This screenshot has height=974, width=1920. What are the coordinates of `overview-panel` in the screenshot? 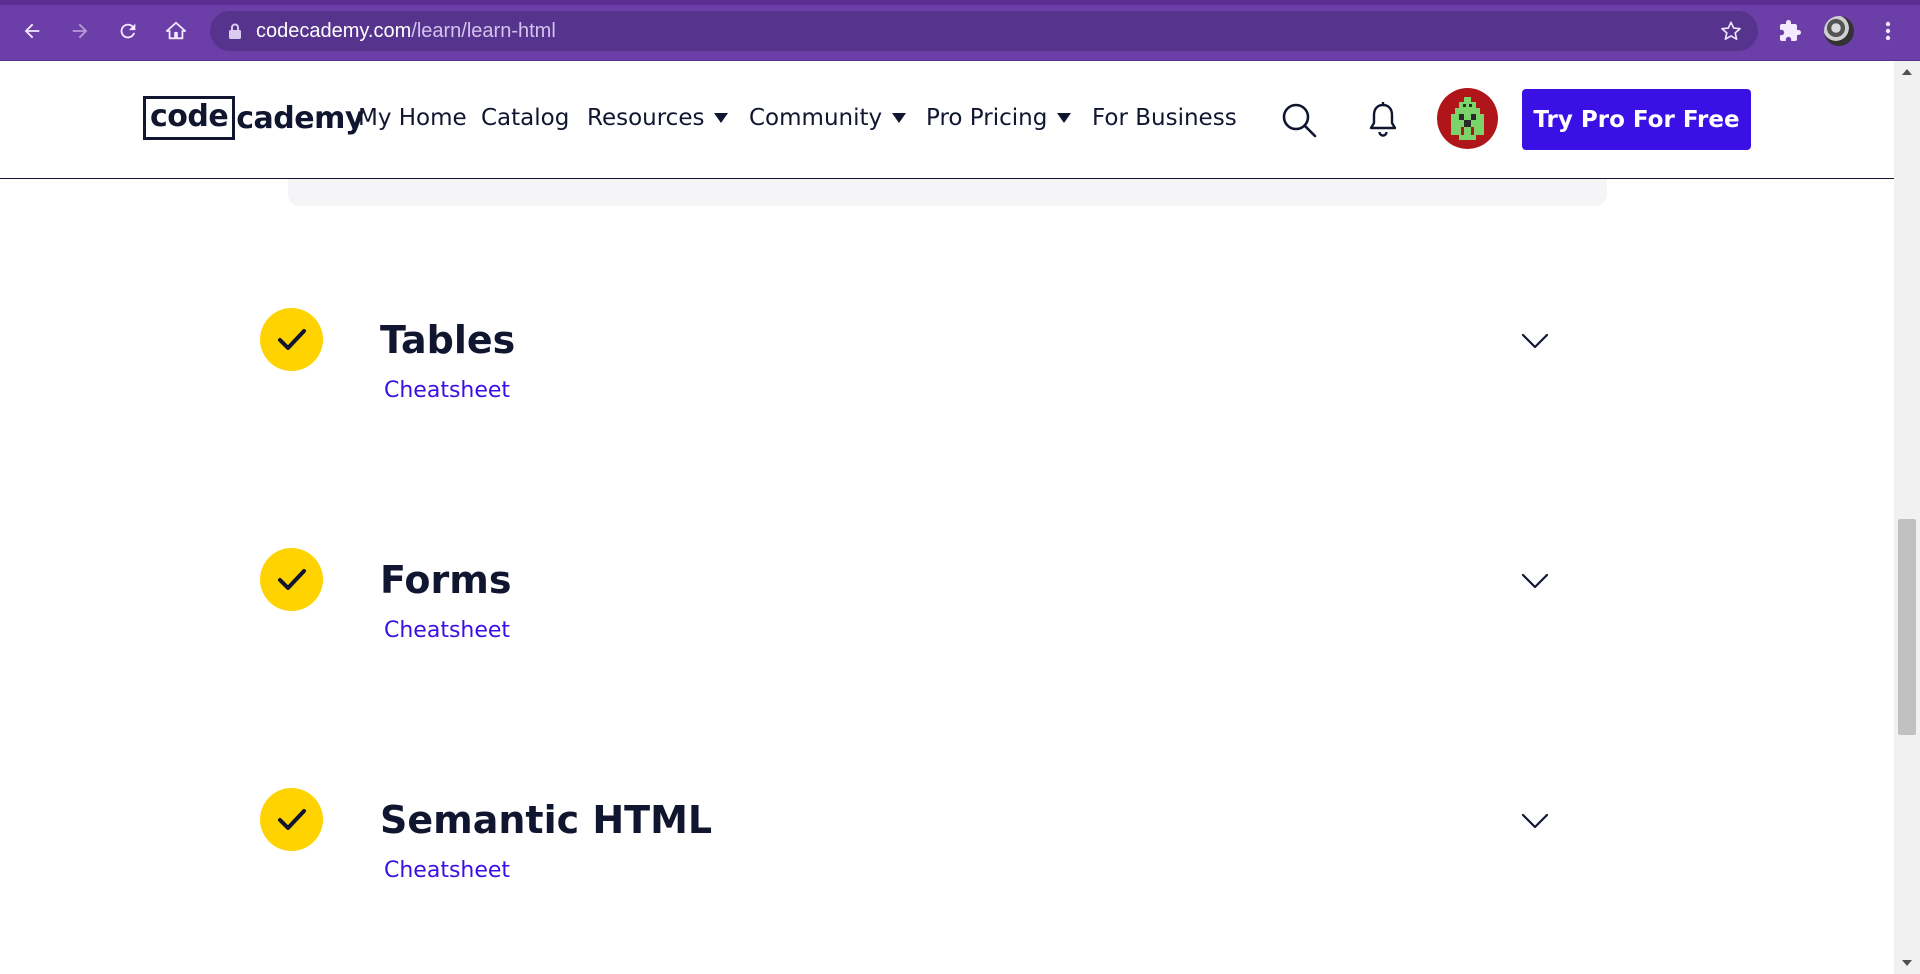 It's located at (947, 192).